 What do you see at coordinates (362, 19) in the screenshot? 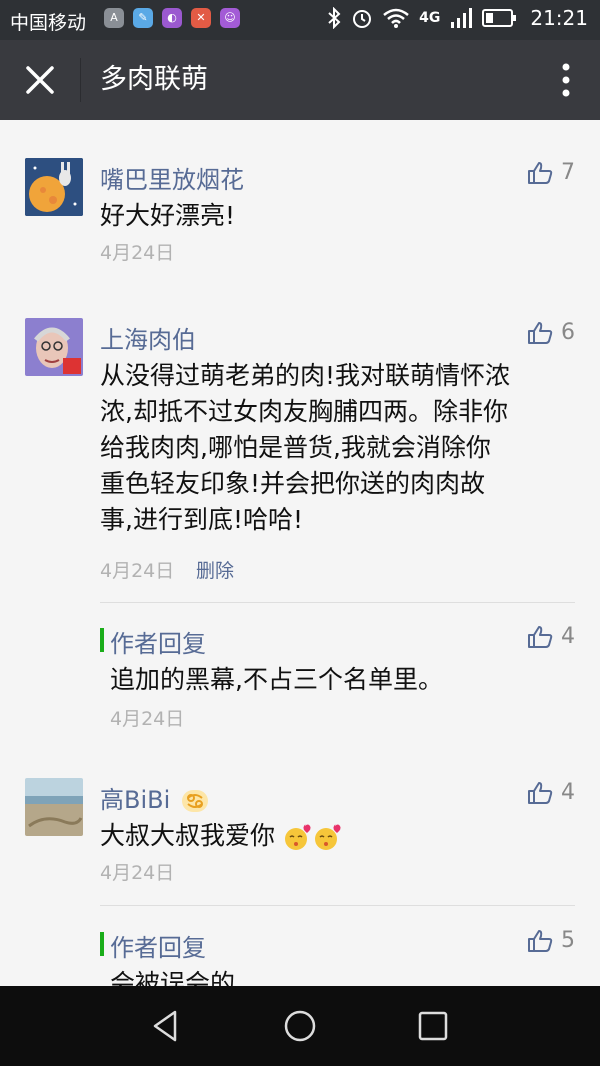
I see `alarm-icon` at bounding box center [362, 19].